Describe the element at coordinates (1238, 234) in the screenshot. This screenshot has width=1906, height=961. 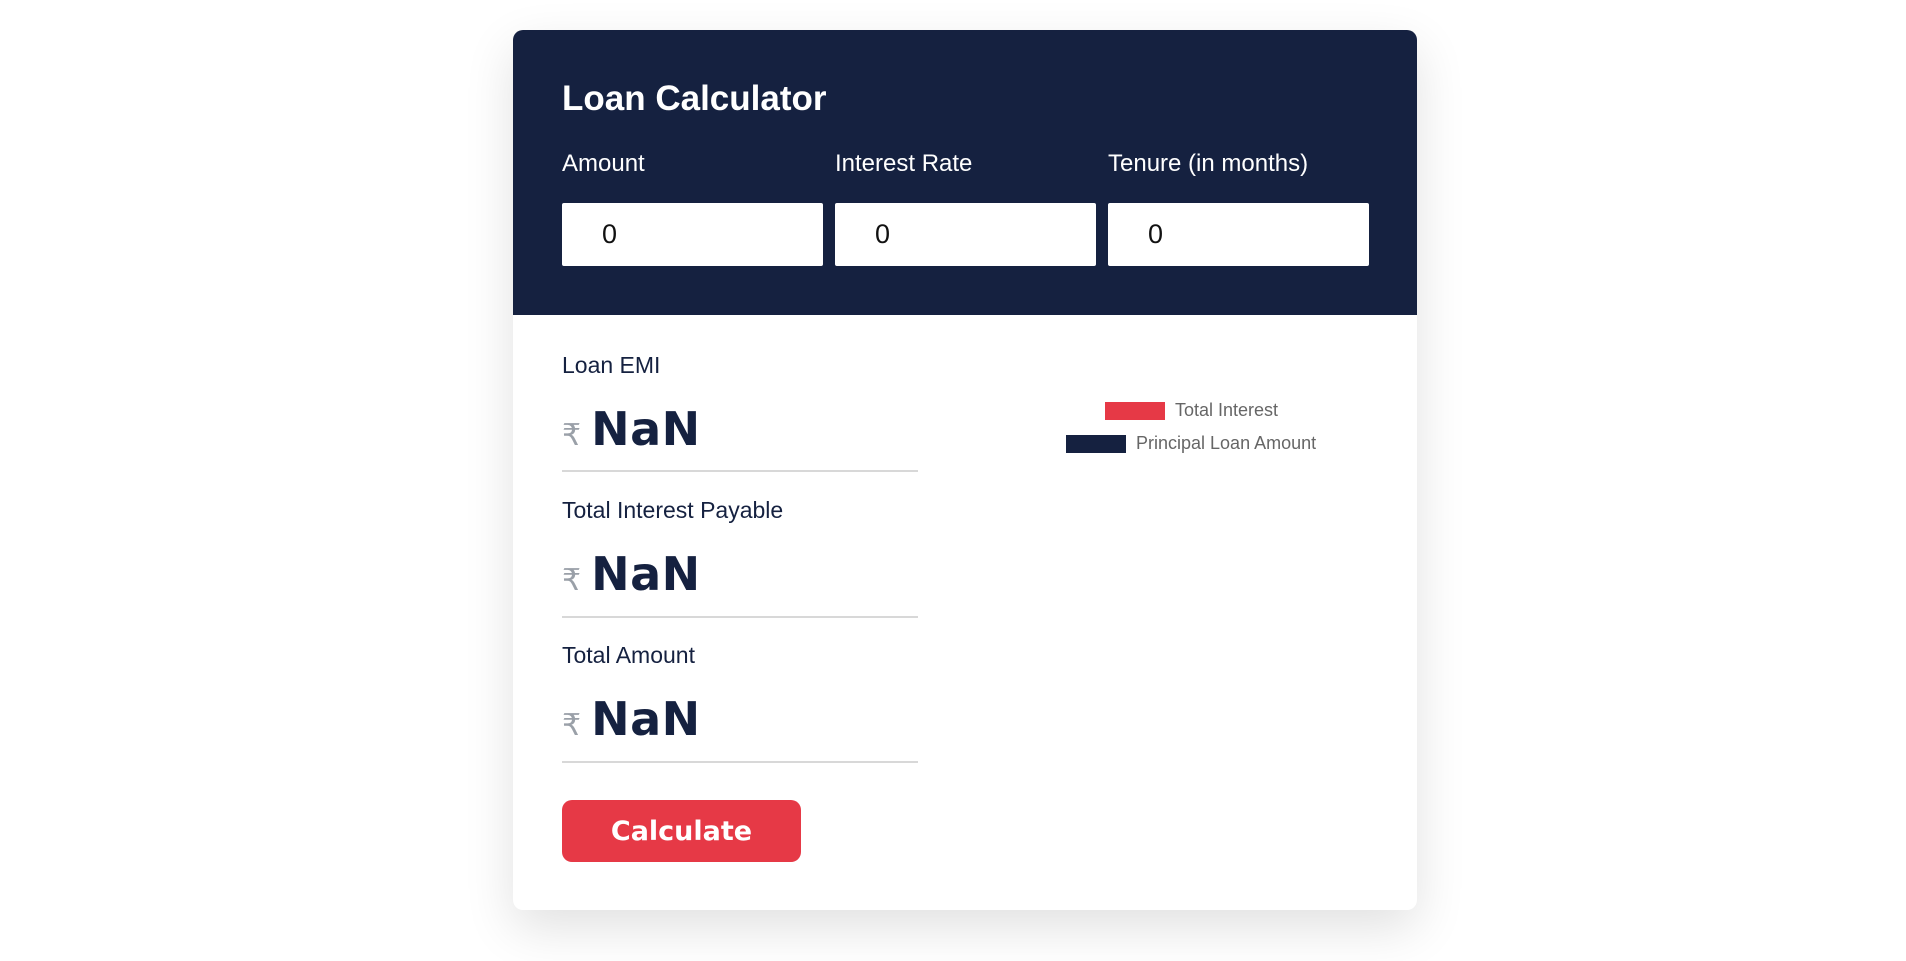
I see `tenure-input` at that location.